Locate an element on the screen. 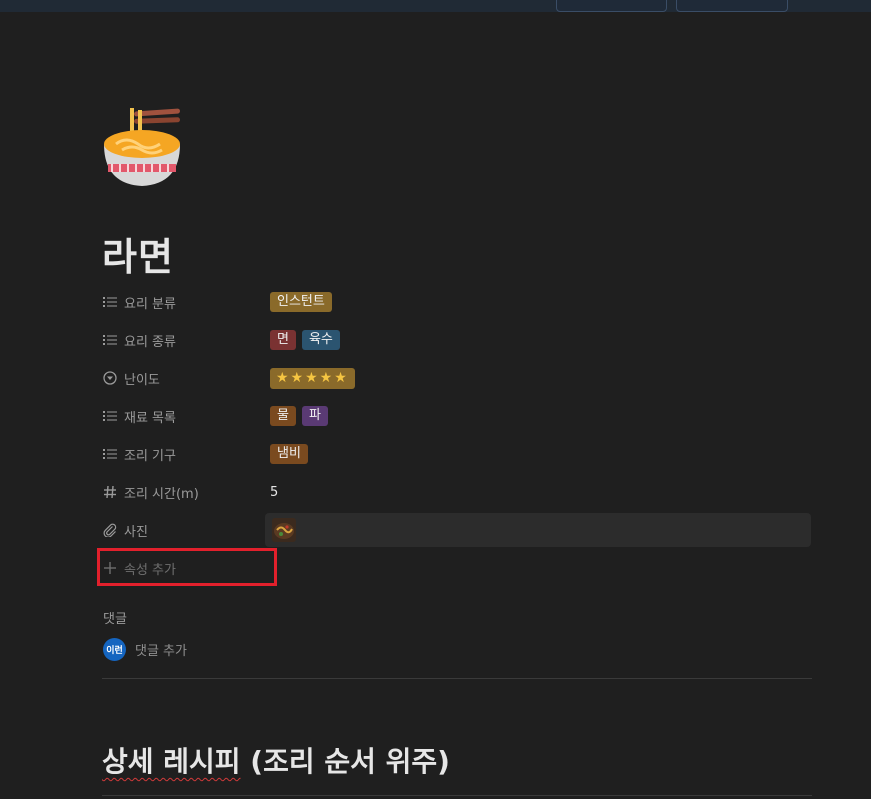 The width and height of the screenshot is (871, 799). difficulty-rating: ★★★★★ is located at coordinates (312, 378).